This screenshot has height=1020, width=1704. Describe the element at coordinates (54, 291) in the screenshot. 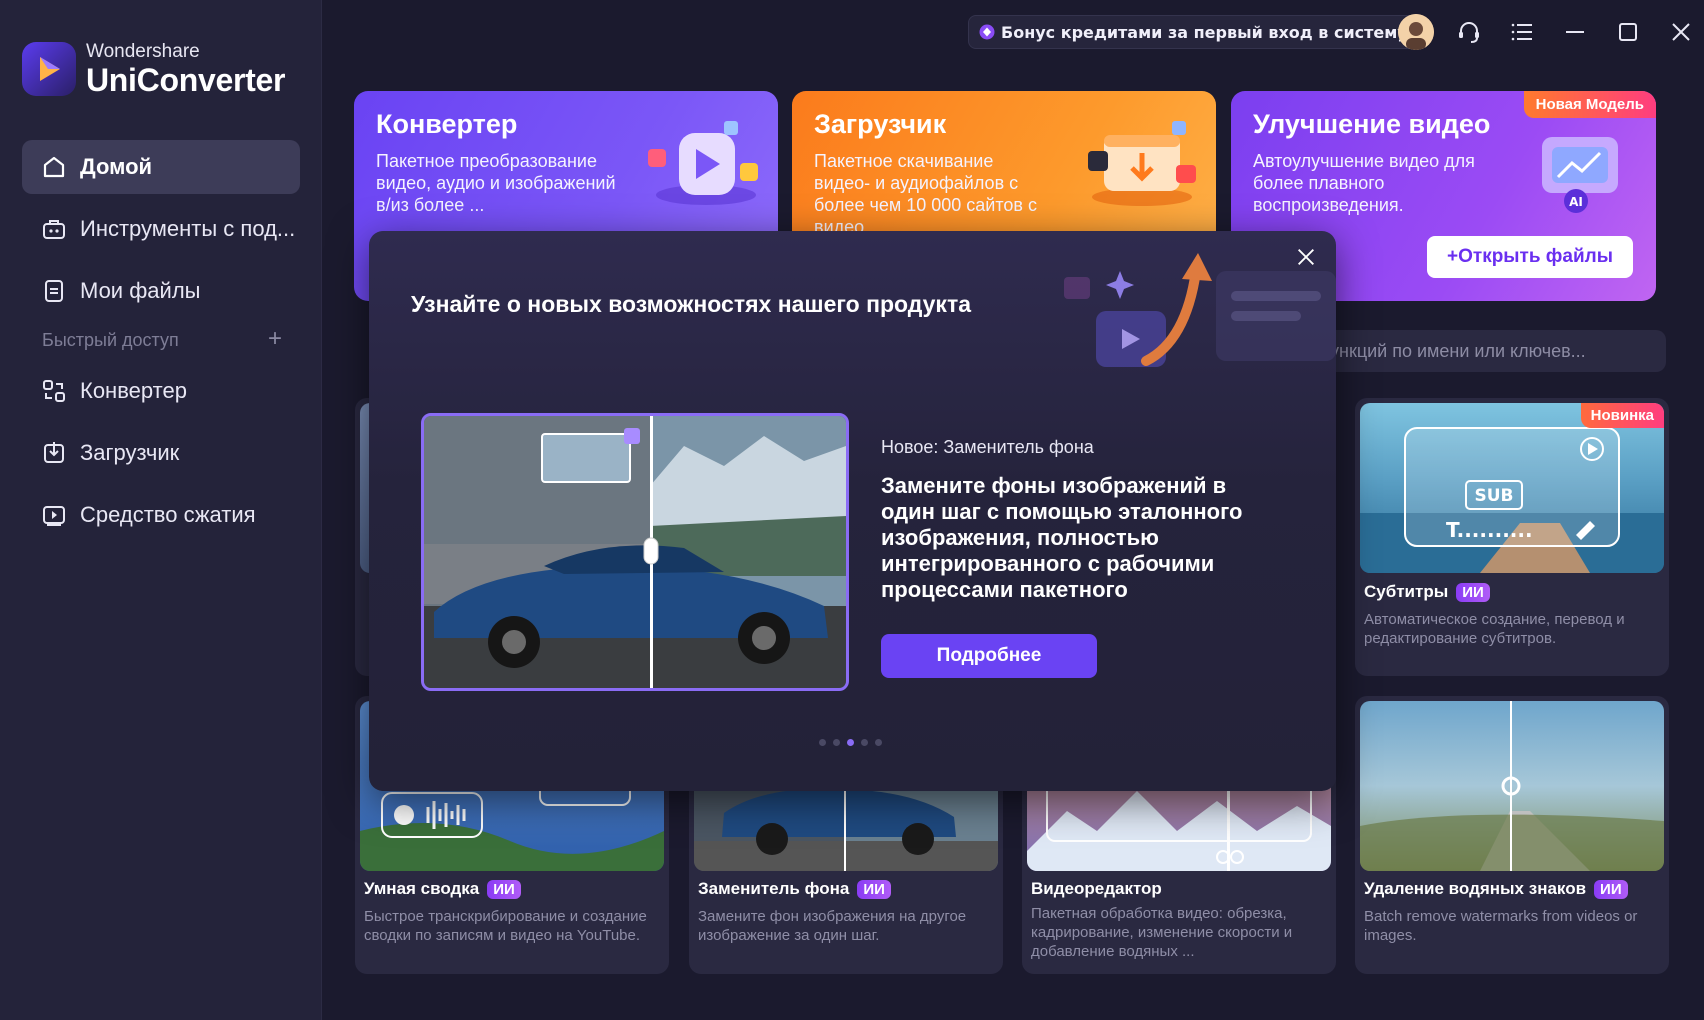

I see `file-icon` at that location.